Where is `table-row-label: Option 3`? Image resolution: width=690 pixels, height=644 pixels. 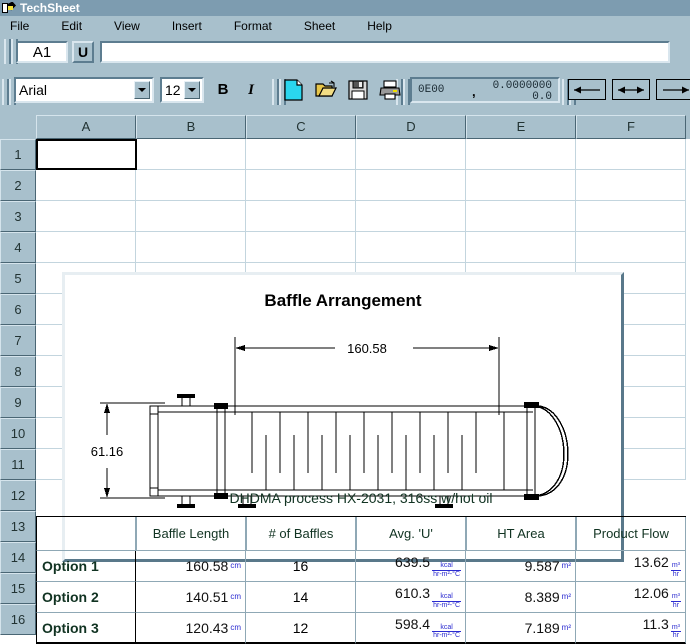
table-row-label: Option 3 is located at coordinates (86, 628).